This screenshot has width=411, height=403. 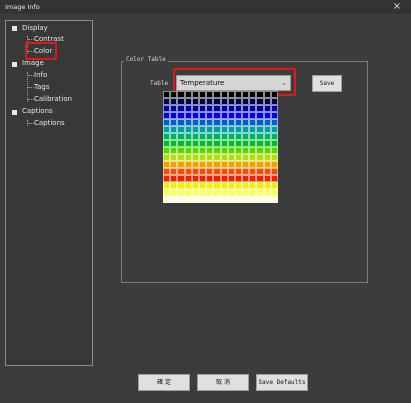 I want to click on color-highlight-box, so click(x=41, y=51).